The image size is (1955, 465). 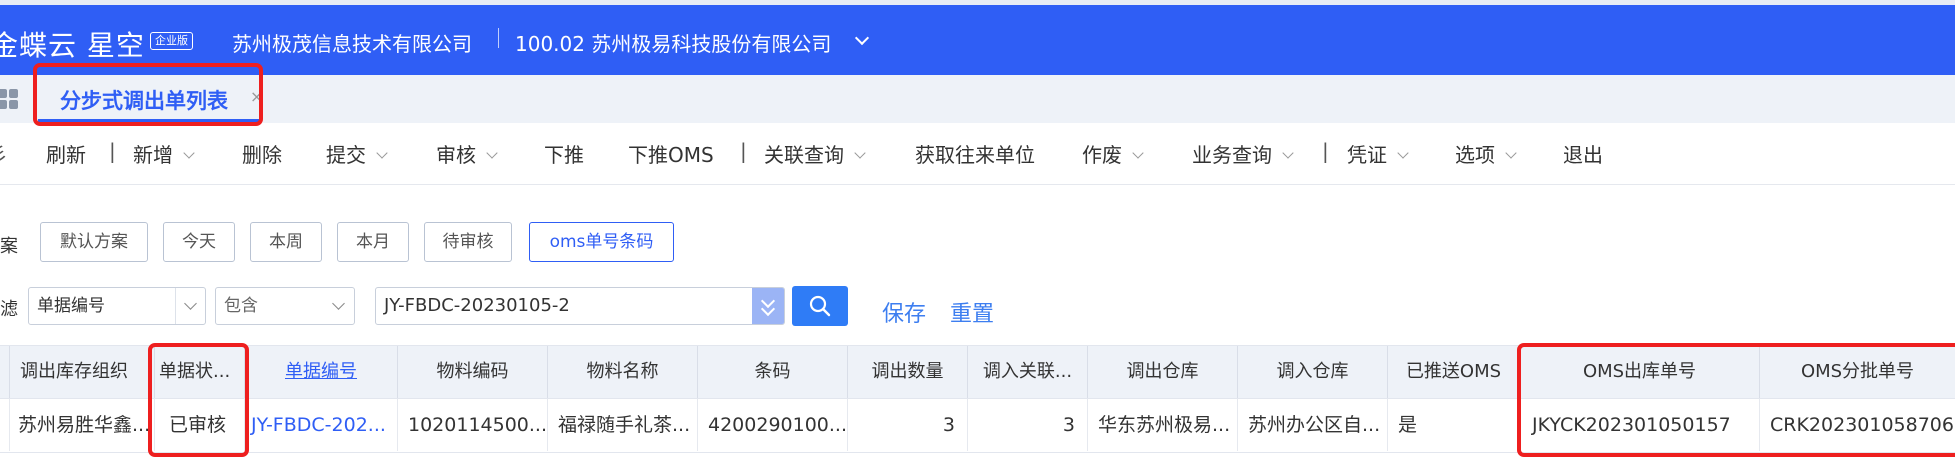 What do you see at coordinates (908, 425) in the screenshot?
I see `cell-out-qty: 3` at bounding box center [908, 425].